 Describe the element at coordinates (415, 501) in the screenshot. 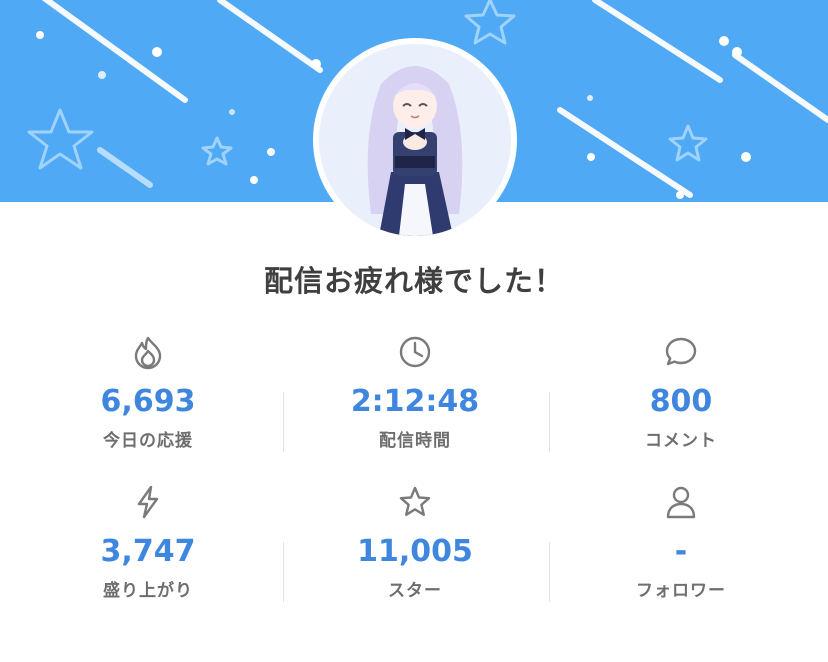

I see `star-icon` at that location.